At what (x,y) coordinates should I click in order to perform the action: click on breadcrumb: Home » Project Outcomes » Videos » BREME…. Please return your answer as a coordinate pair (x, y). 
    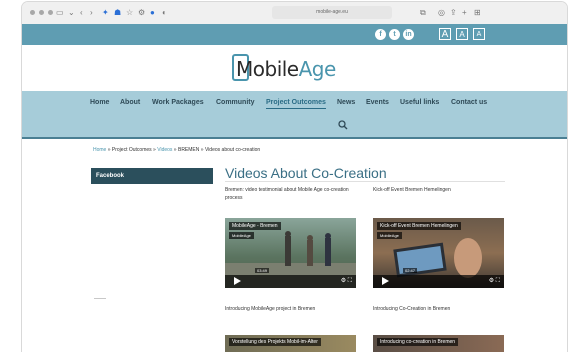
    Looking at the image, I should click on (176, 150).